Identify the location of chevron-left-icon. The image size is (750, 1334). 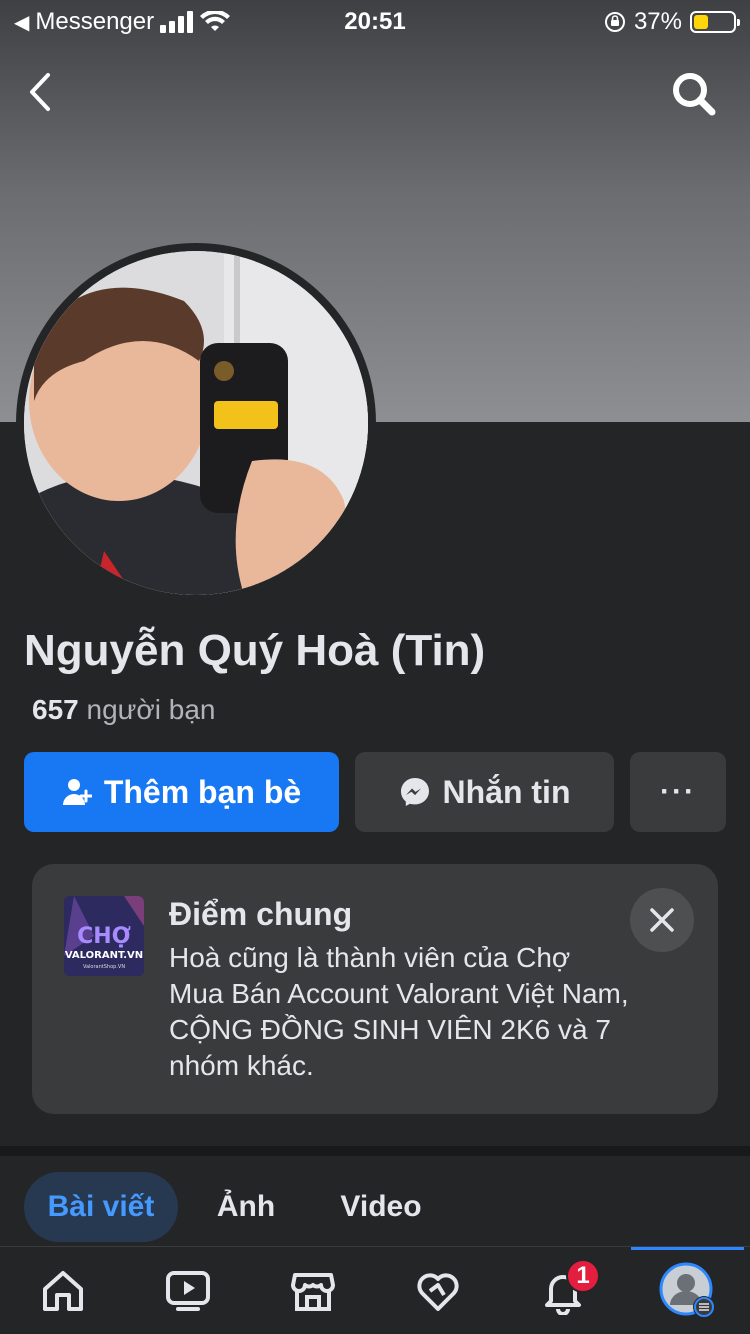
(40, 92).